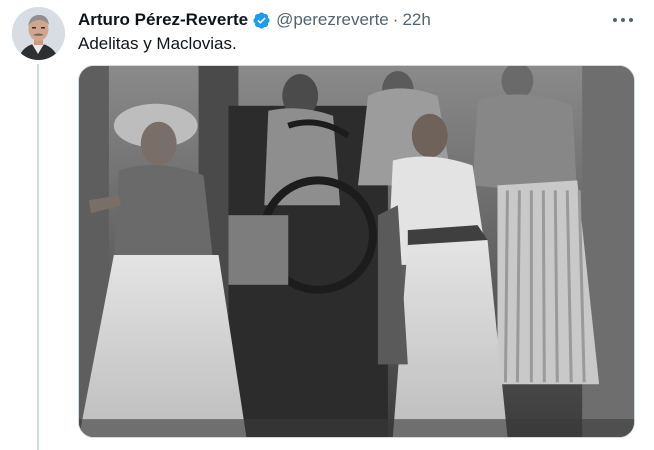  What do you see at coordinates (261, 20) in the screenshot?
I see `verified-badge-icon` at bounding box center [261, 20].